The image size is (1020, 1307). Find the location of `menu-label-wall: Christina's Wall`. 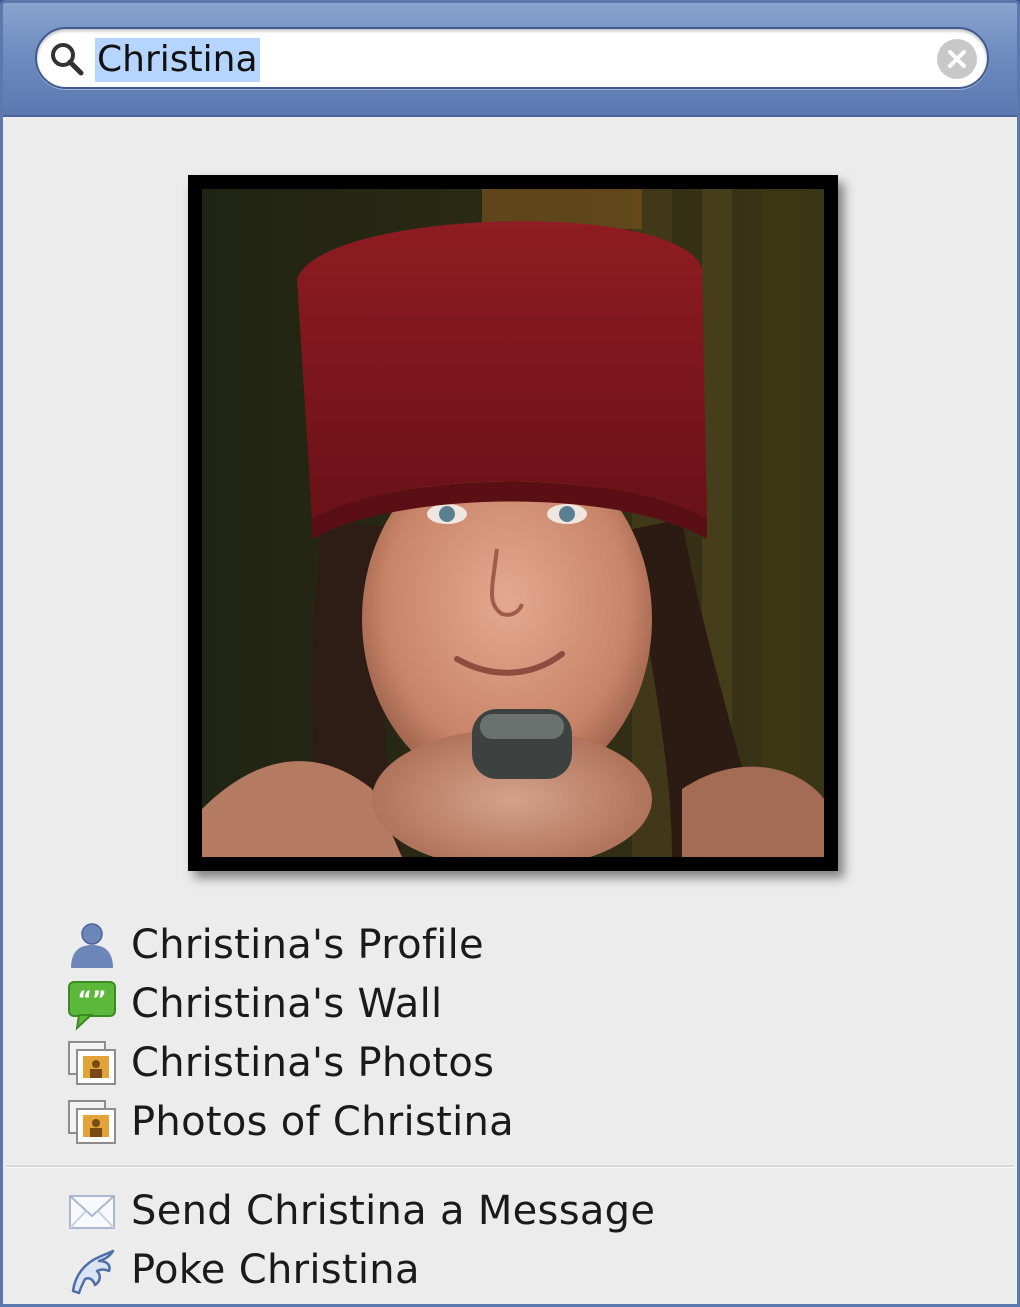

menu-label-wall: Christina's Wall is located at coordinates (287, 1004).